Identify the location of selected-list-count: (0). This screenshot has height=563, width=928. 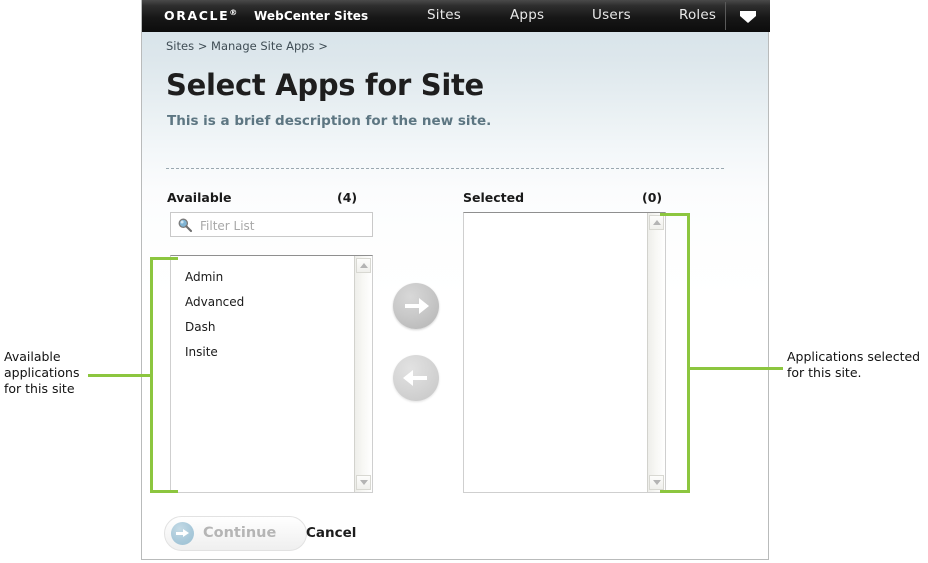
(652, 197).